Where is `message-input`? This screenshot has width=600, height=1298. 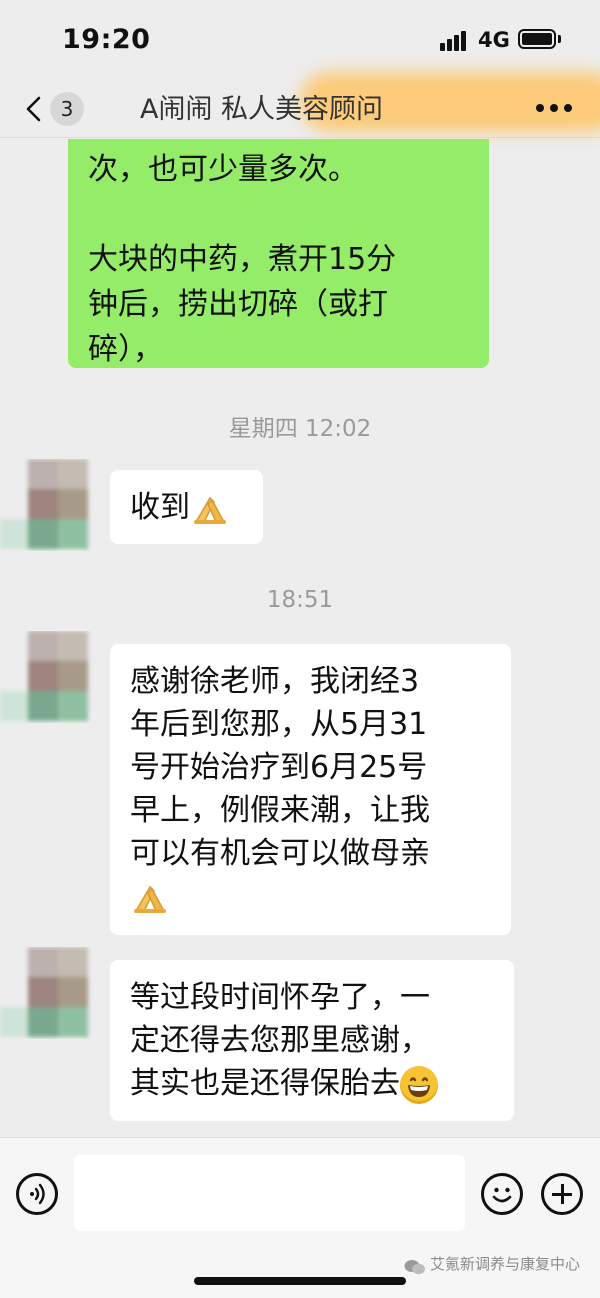 message-input is located at coordinates (269, 1193).